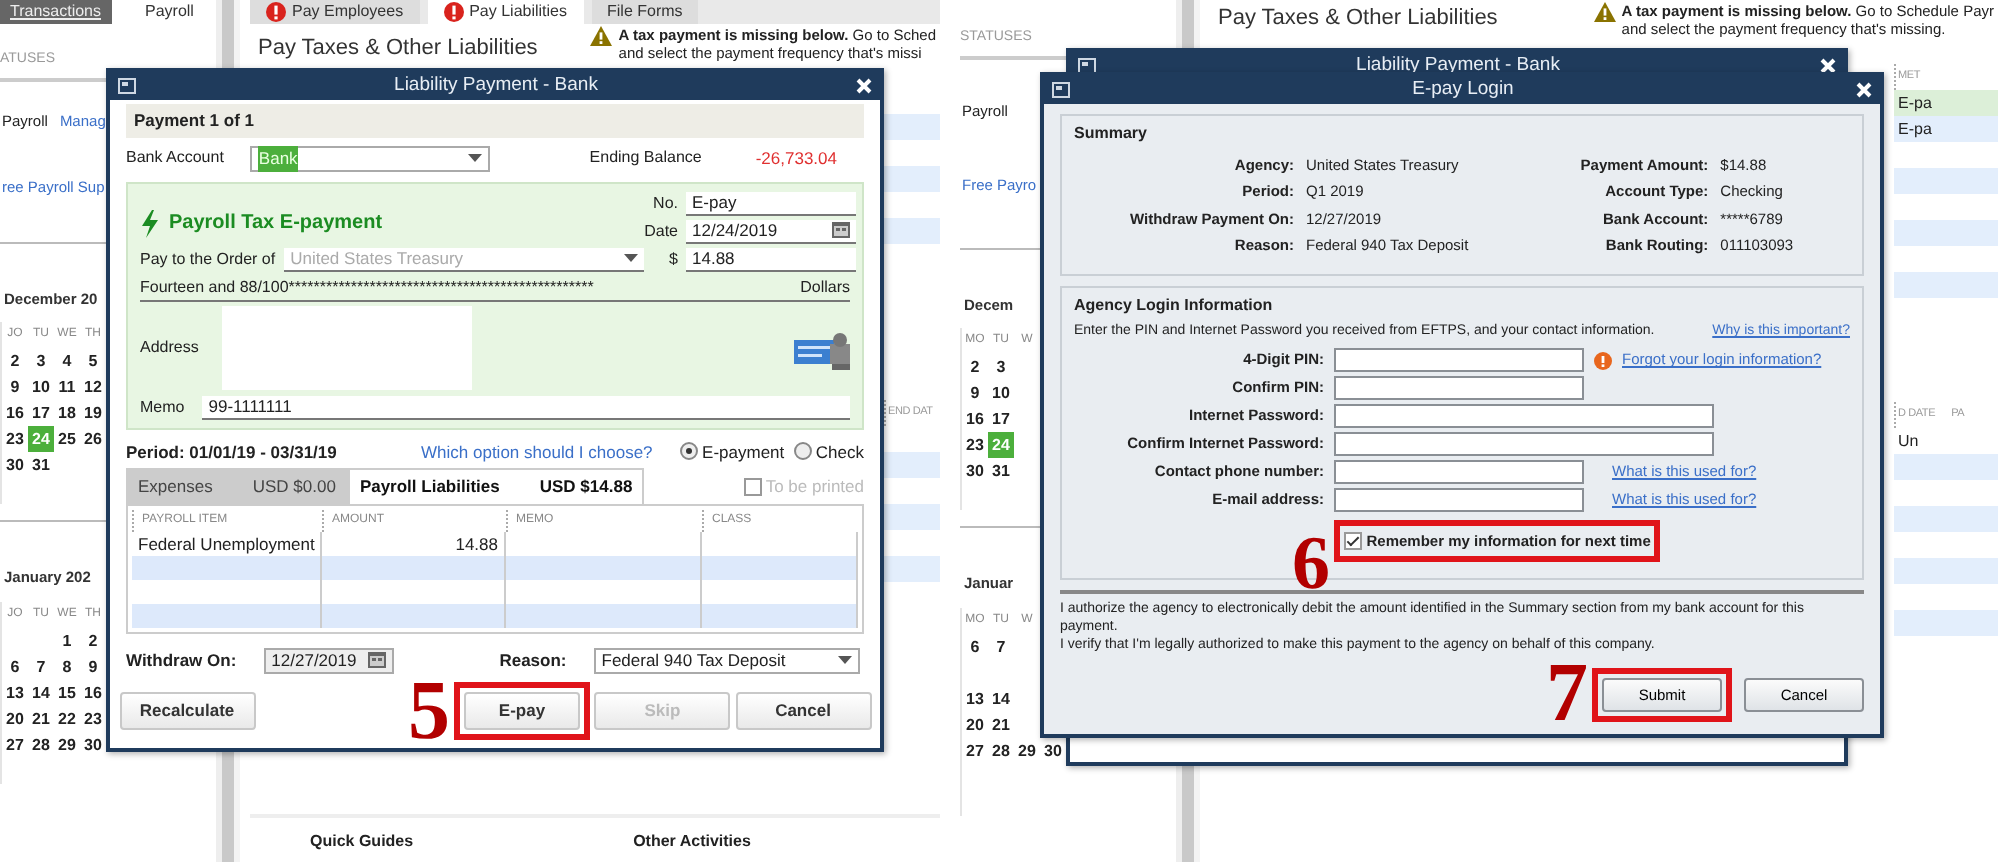  I want to click on calendar-day: 26, so click(93, 439).